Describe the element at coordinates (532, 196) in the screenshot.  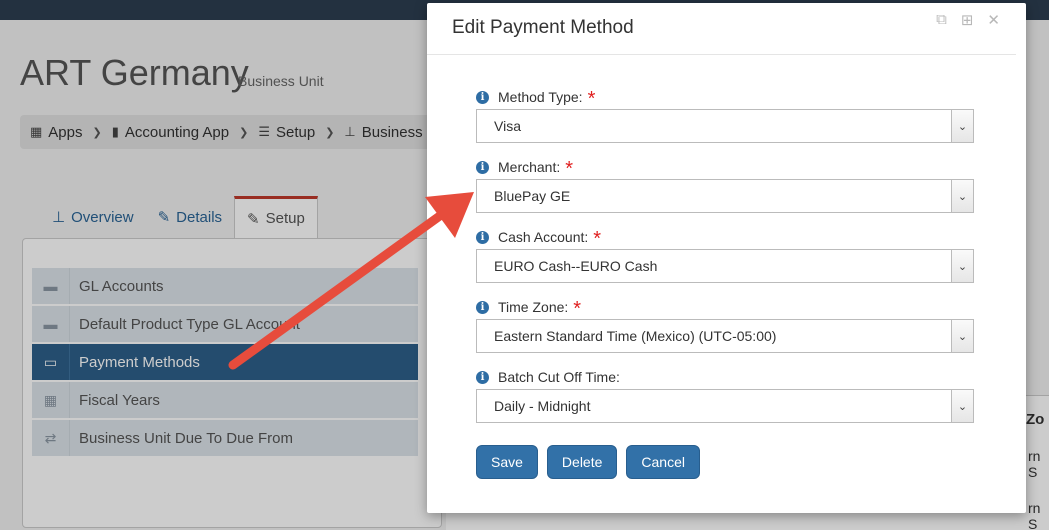
I see `select-value: BluePay GE` at that location.